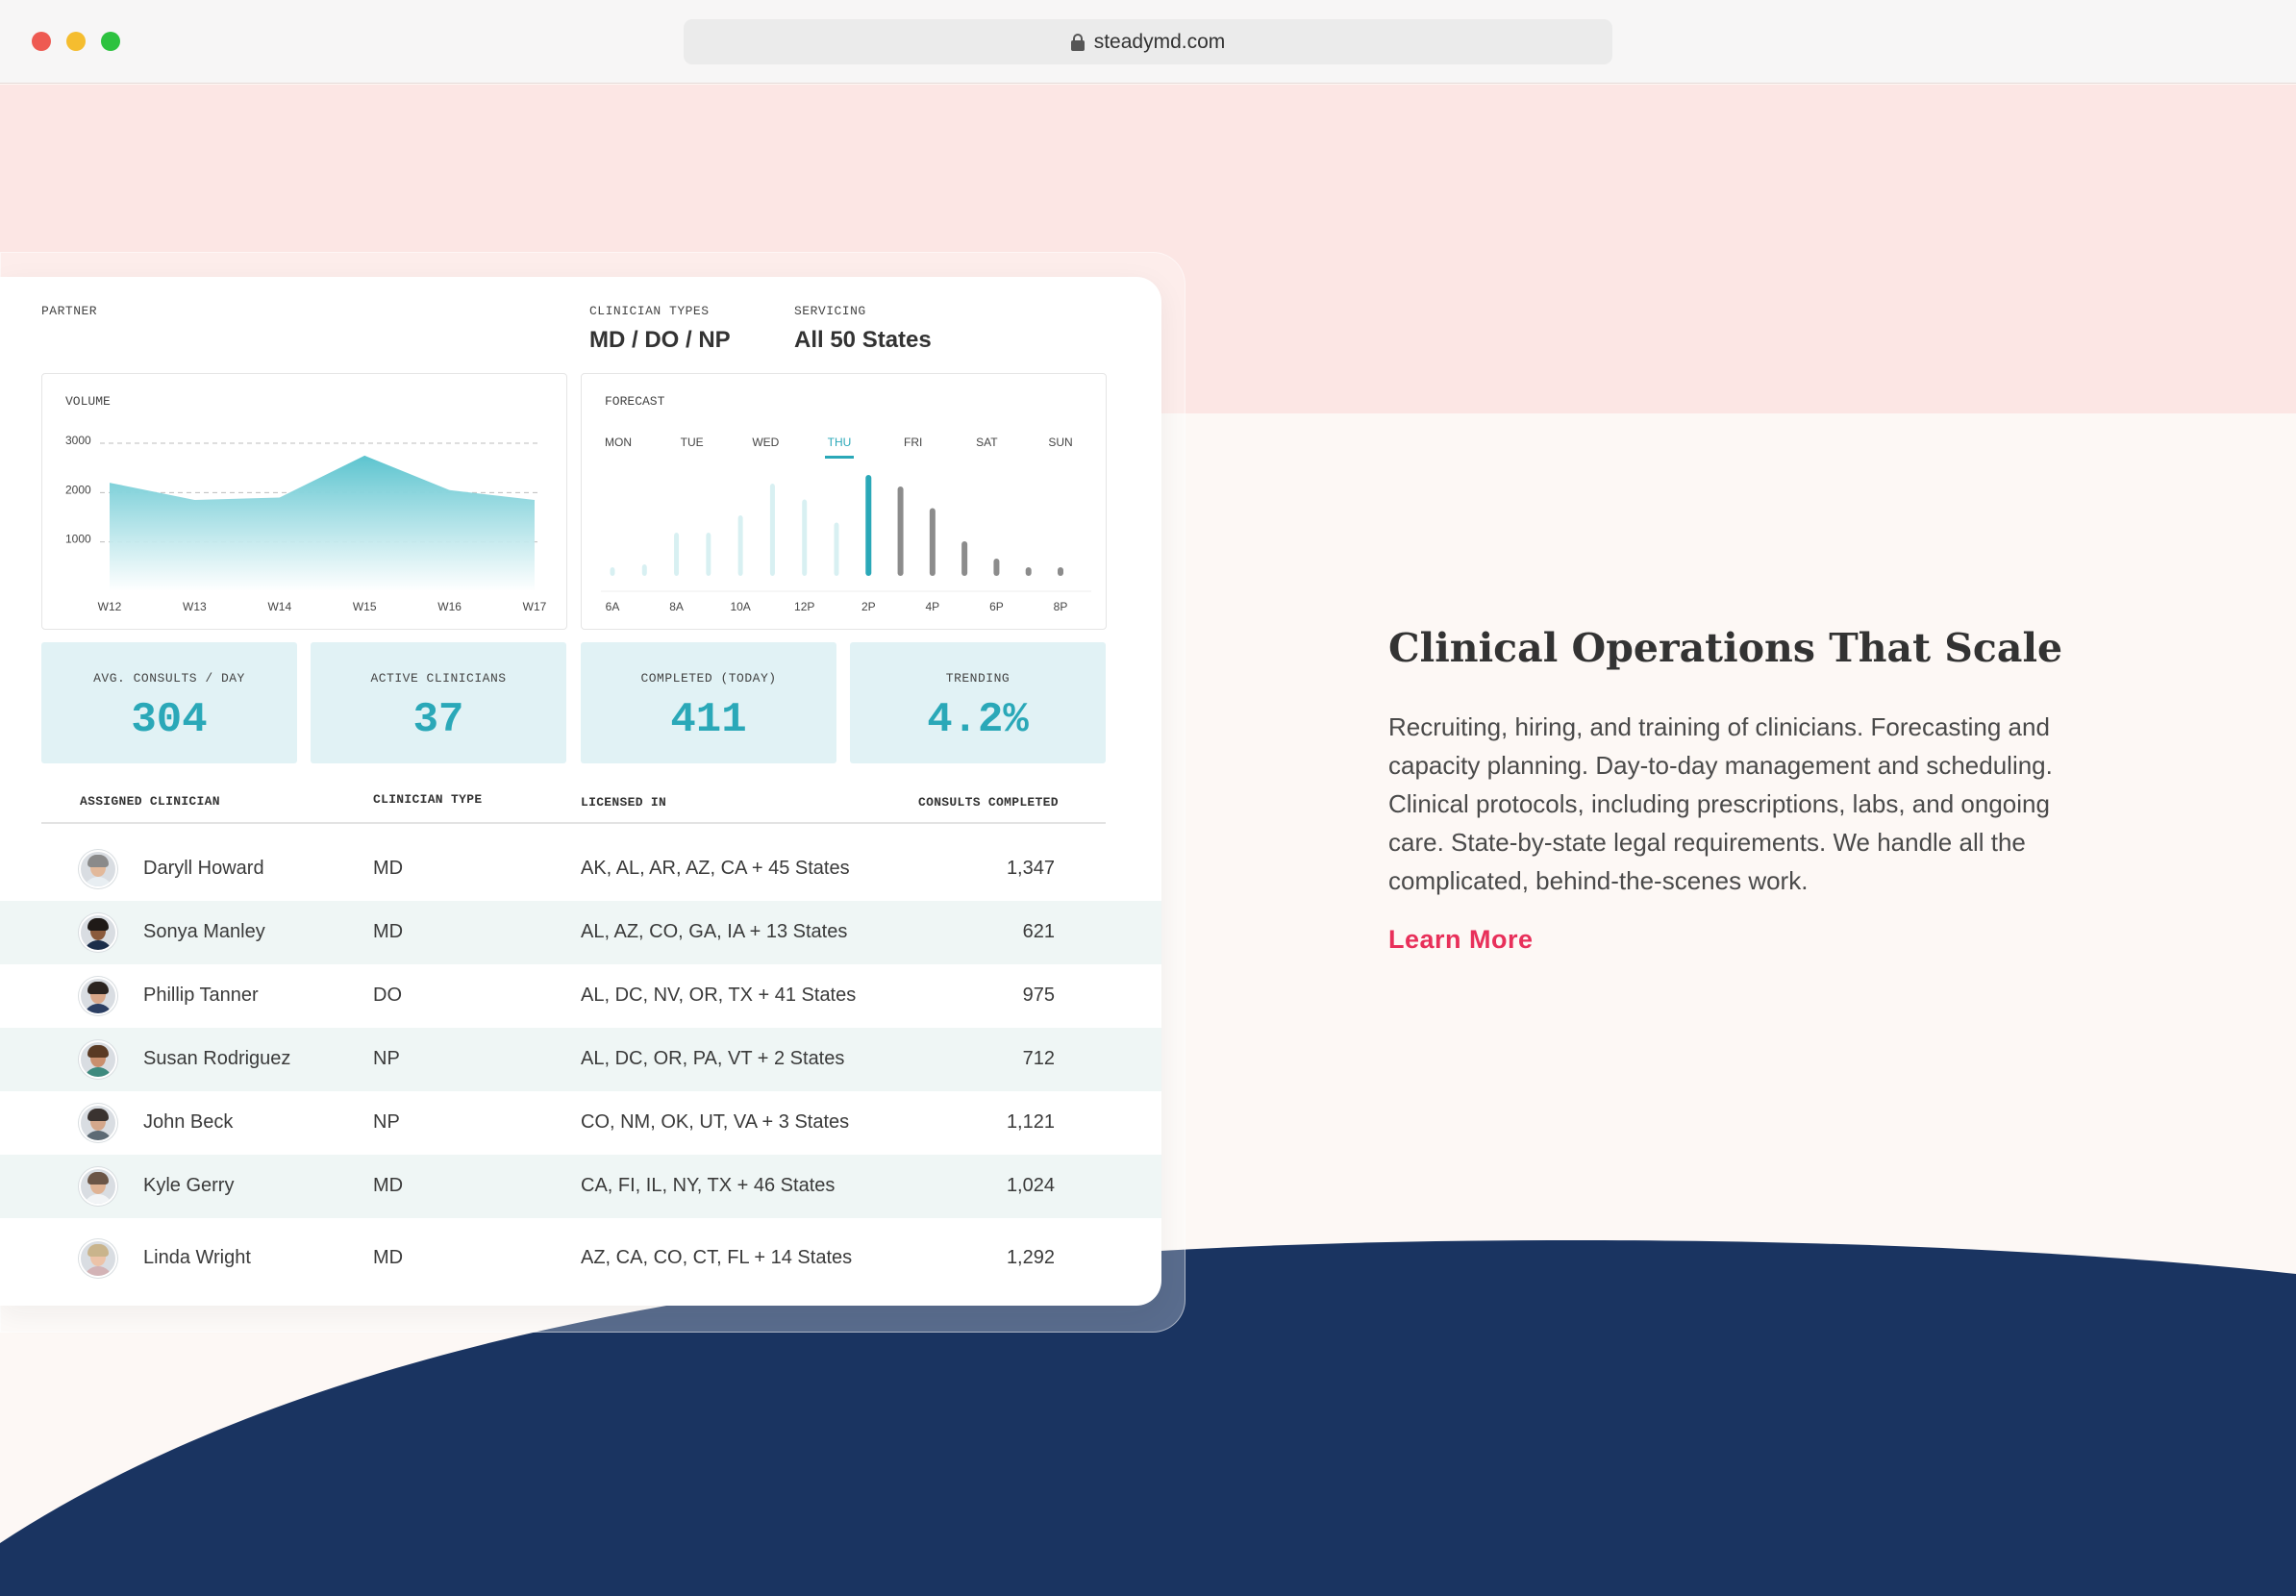 This screenshot has height=1596, width=2296. Describe the element at coordinates (868, 606) in the screenshot. I see `forecast-x-tick: 2P` at that location.